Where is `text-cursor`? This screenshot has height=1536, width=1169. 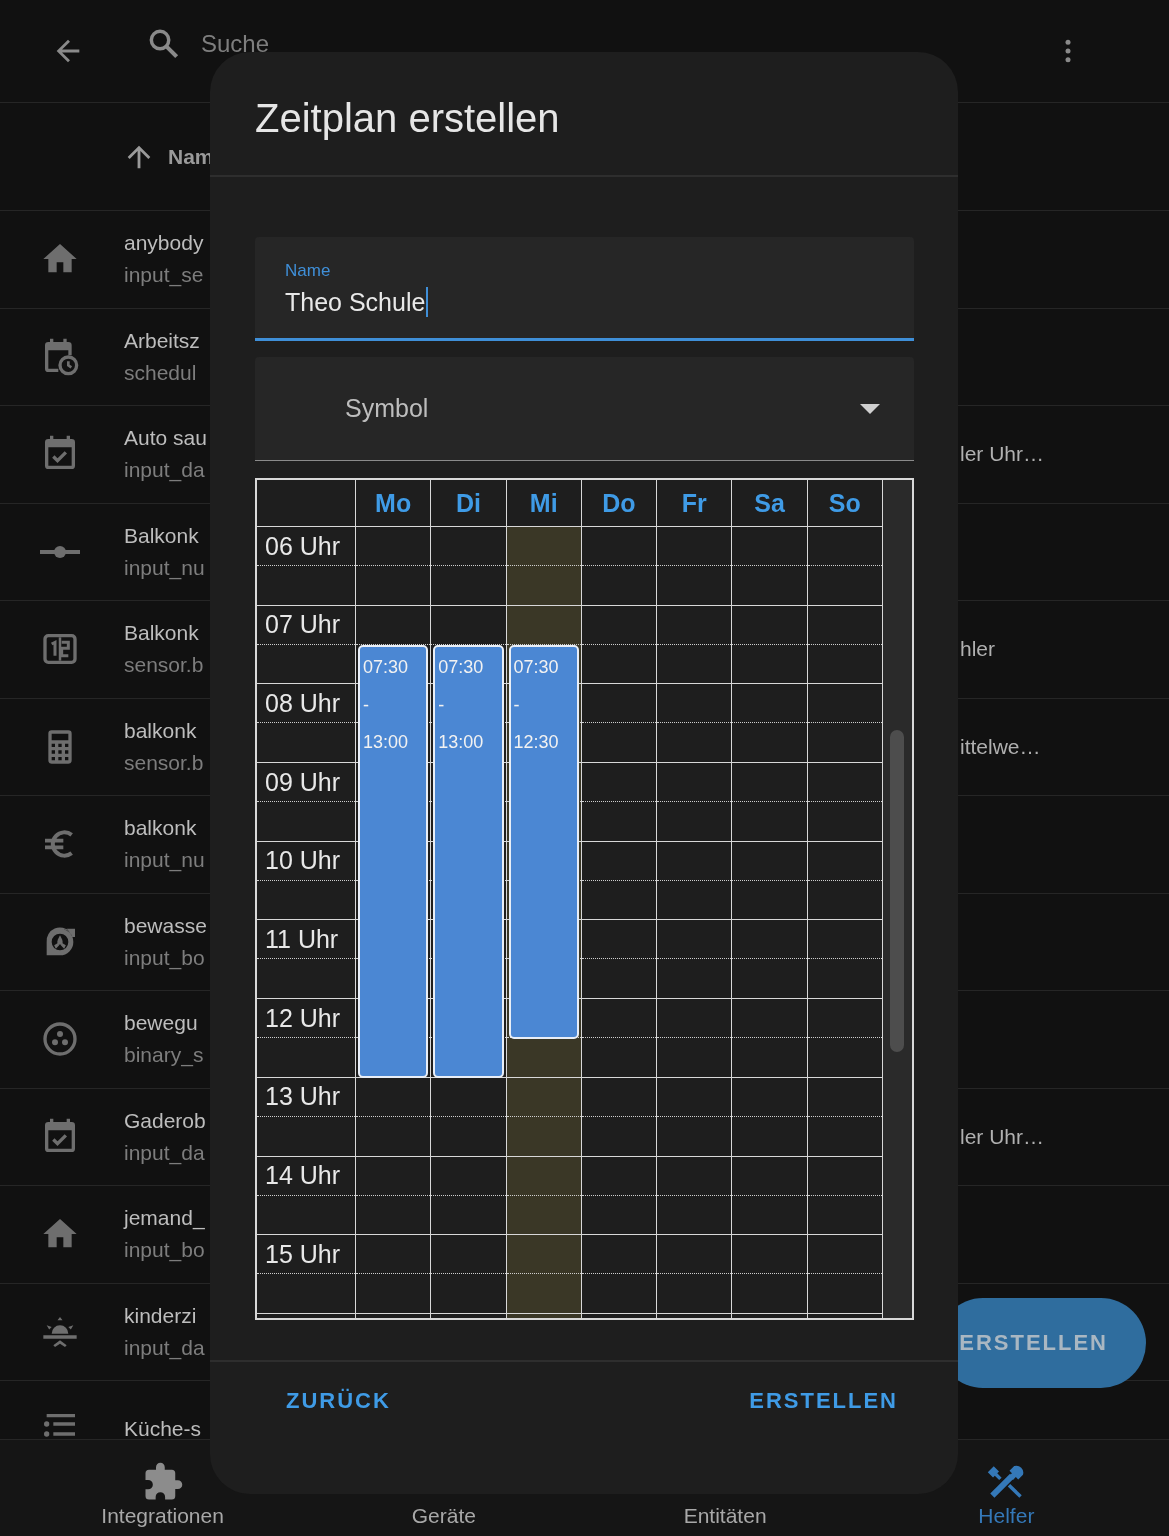 text-cursor is located at coordinates (427, 302).